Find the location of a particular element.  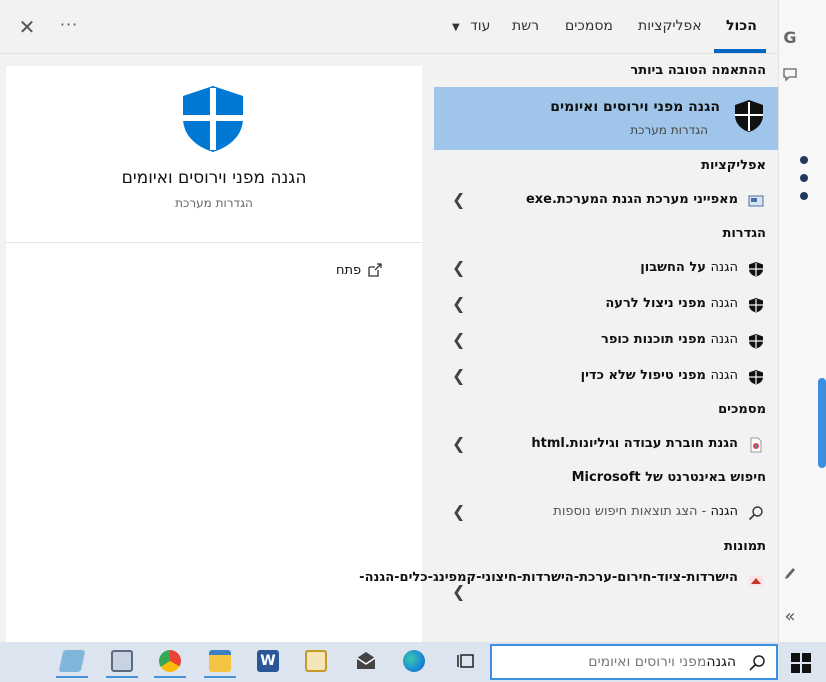

taskbar-app-chrome is located at coordinates (170, 663).